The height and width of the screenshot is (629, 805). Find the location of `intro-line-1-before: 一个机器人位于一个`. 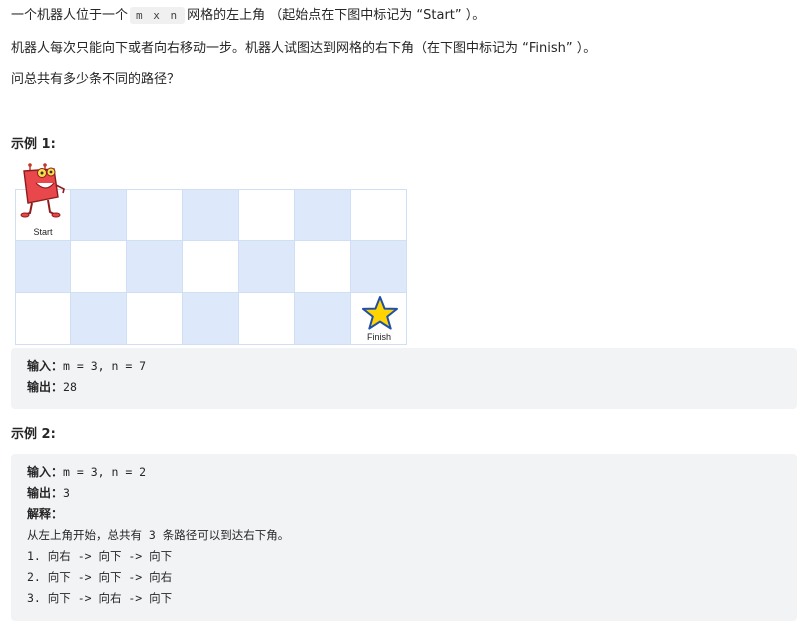

intro-line-1-before: 一个机器人位于一个 is located at coordinates (70, 15).